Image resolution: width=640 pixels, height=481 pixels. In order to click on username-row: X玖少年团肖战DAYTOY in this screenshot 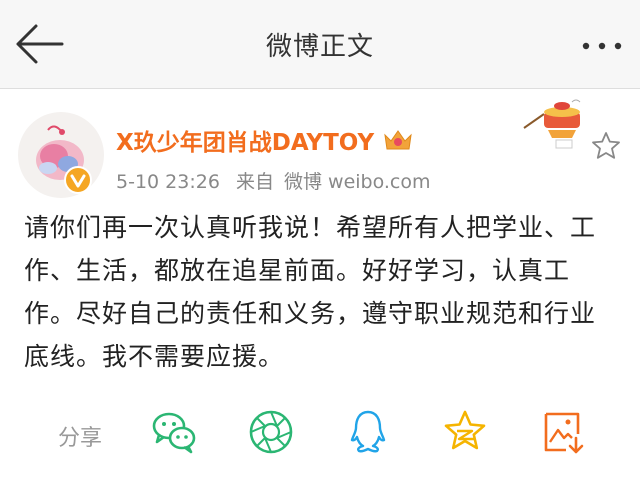, I will do `click(265, 140)`.